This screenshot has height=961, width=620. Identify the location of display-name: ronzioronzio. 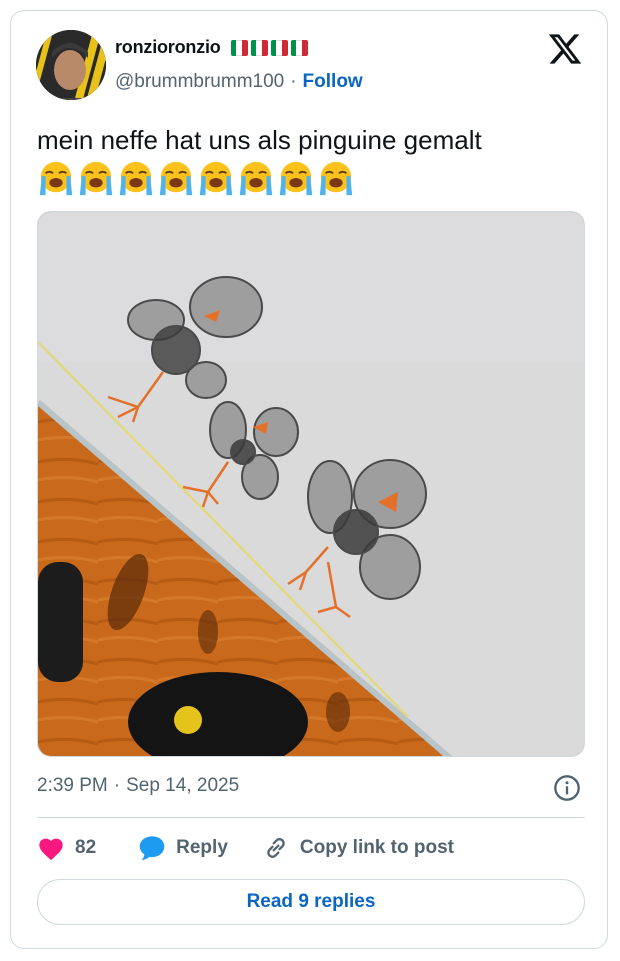
(168, 47).